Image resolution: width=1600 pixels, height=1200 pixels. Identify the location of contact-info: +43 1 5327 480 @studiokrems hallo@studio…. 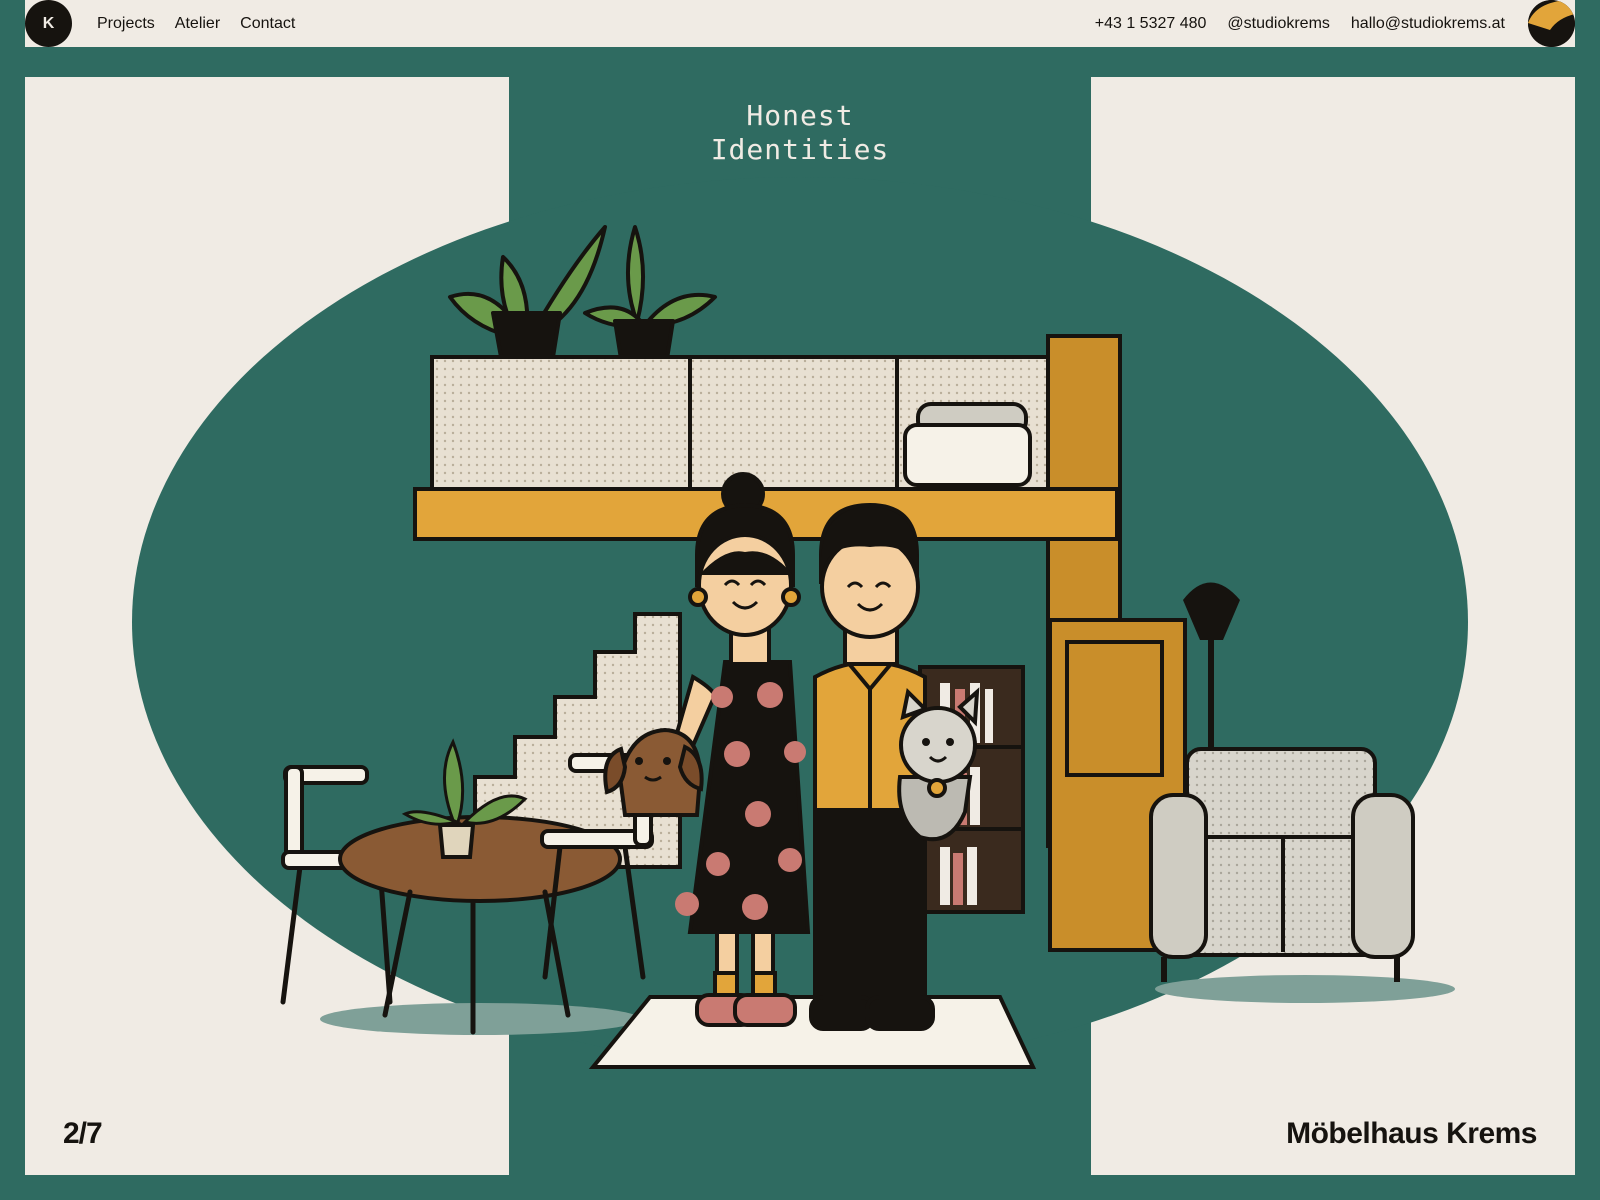
(1289, 23).